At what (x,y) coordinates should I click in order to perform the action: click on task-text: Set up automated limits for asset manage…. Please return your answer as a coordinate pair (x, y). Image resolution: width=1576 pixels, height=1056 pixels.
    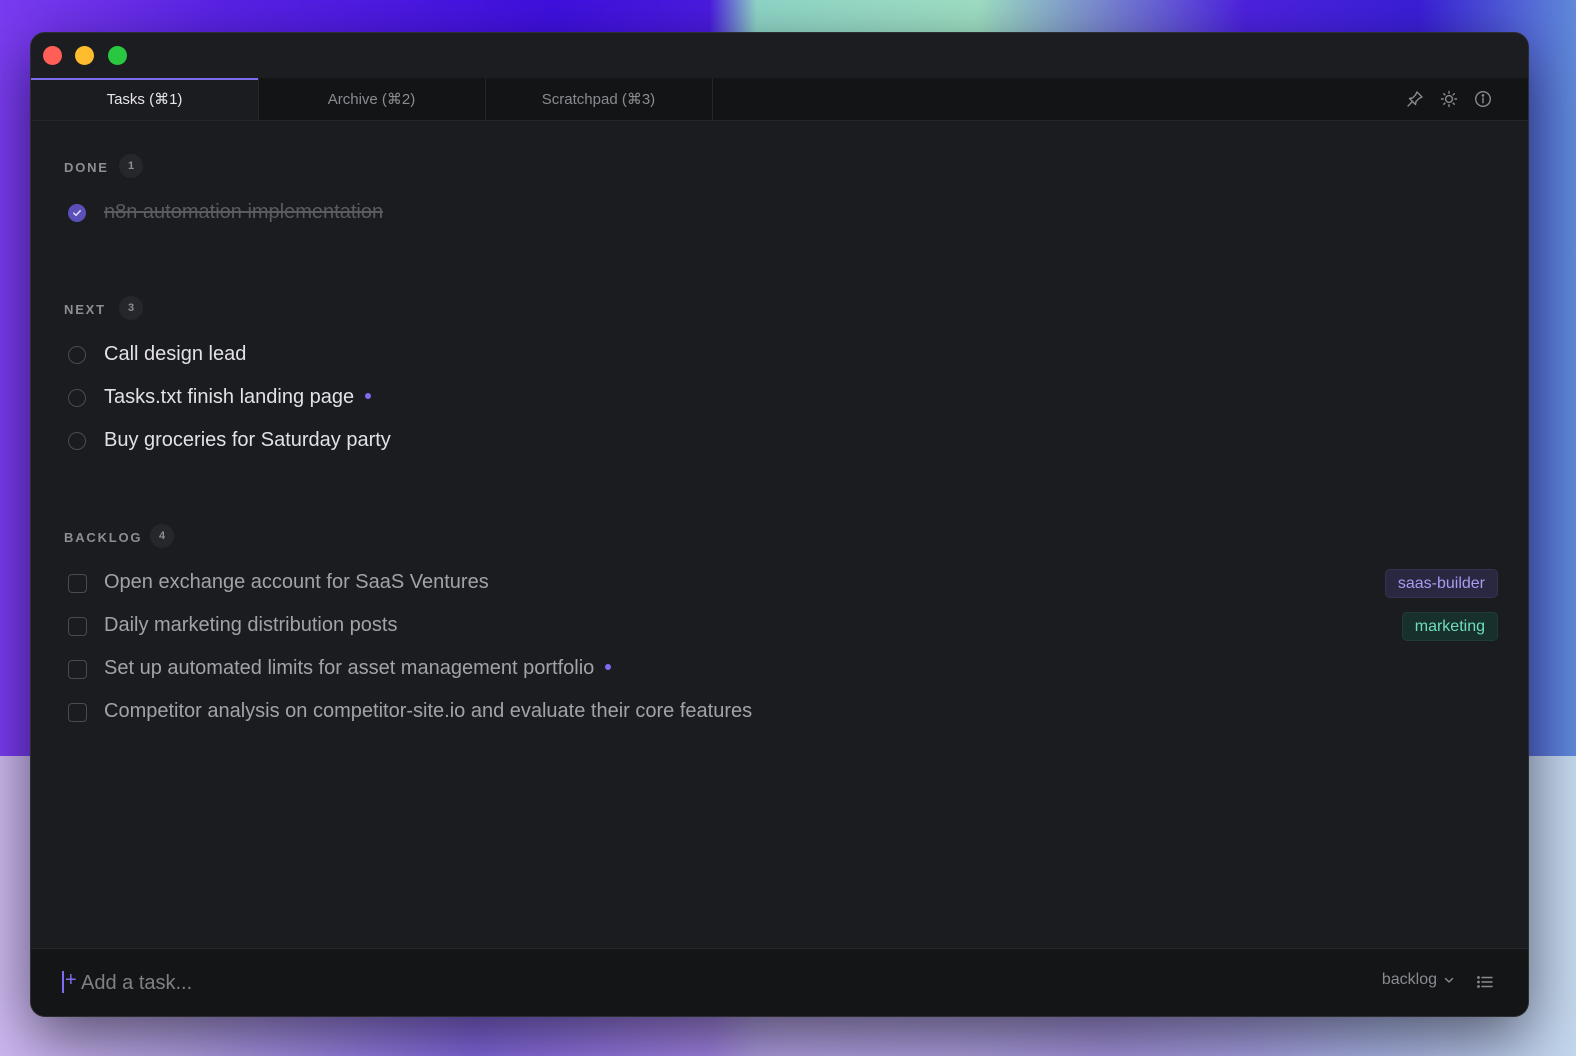
    Looking at the image, I should click on (349, 668).